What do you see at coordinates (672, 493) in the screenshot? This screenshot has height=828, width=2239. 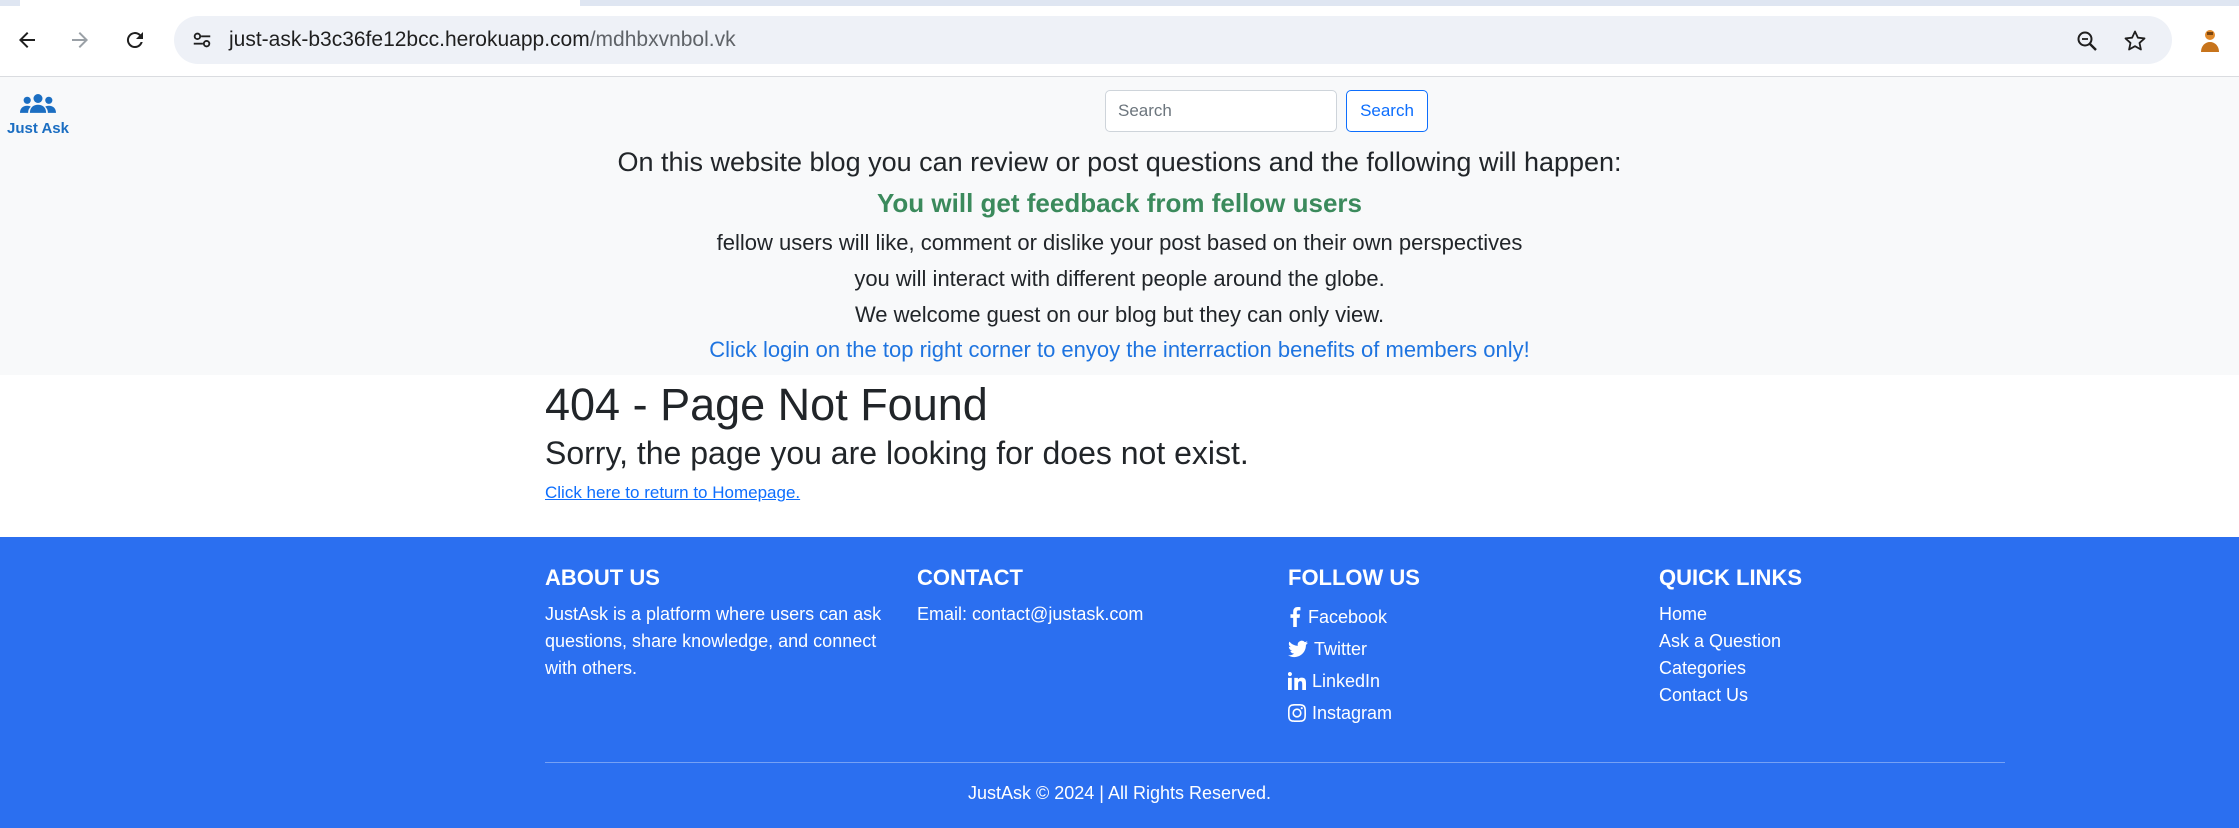 I see `return-home-link: Click here to return to Homepage.` at bounding box center [672, 493].